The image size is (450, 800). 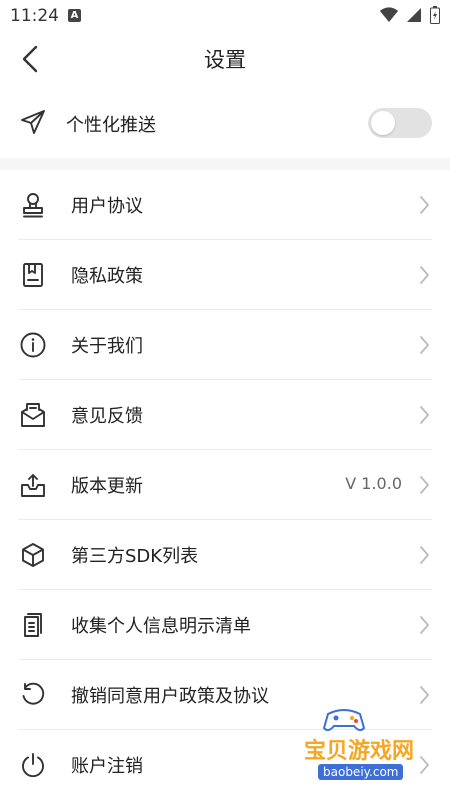 What do you see at coordinates (34, 16) in the screenshot?
I see `status-time: 11:24` at bounding box center [34, 16].